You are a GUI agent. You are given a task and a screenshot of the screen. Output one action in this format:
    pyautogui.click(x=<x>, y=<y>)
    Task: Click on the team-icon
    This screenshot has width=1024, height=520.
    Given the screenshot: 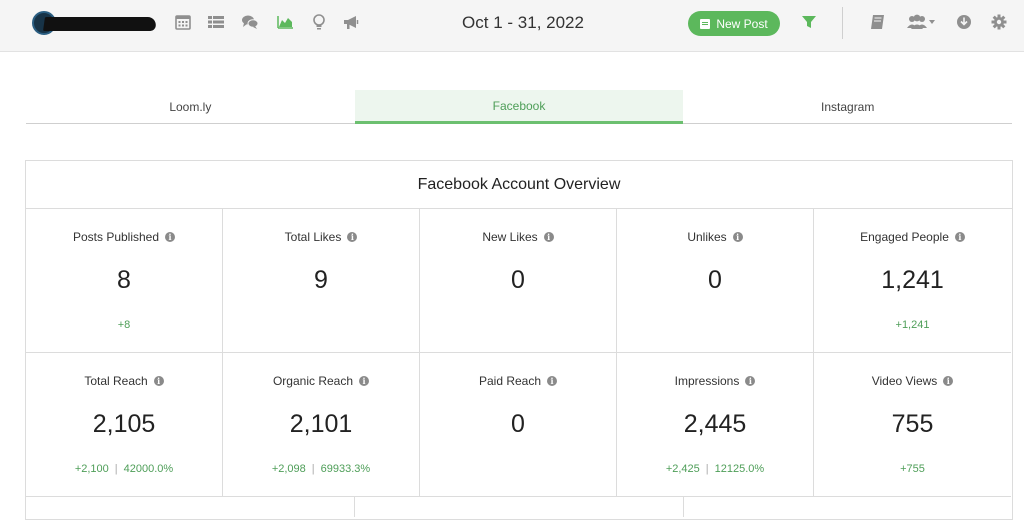 What is the action you would take?
    pyautogui.click(x=921, y=22)
    